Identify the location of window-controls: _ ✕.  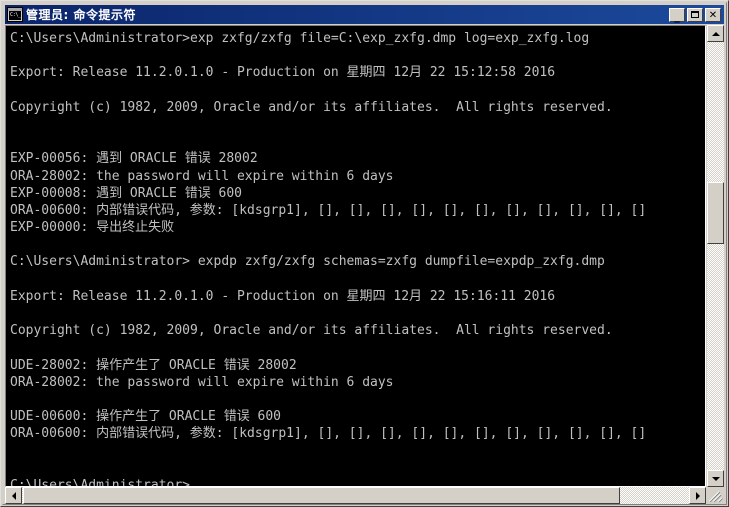
(695, 15).